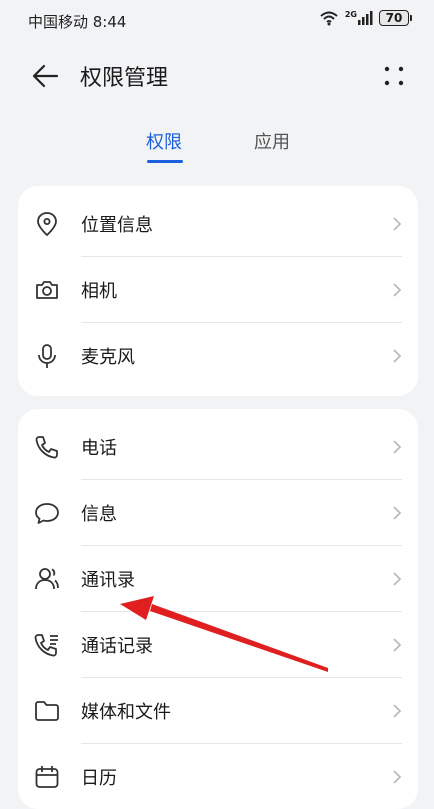  I want to click on permission-row-camera: 相机, so click(218, 290).